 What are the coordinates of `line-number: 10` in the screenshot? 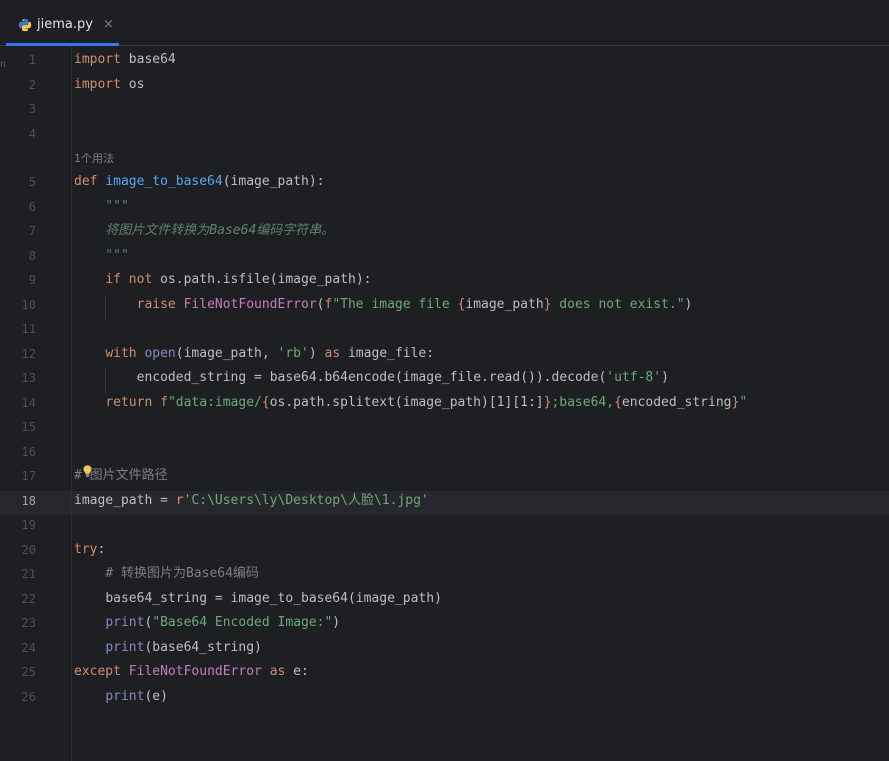 It's located at (18, 305).